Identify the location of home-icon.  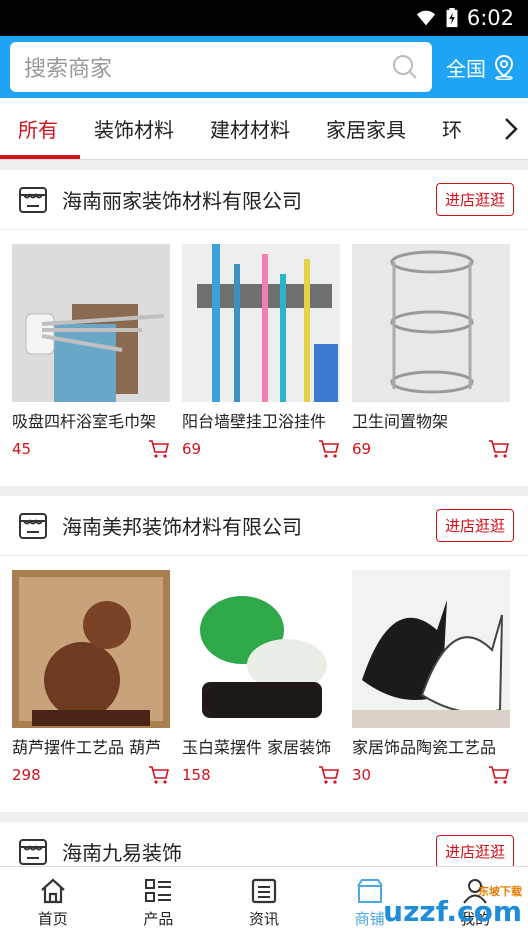
(53, 891).